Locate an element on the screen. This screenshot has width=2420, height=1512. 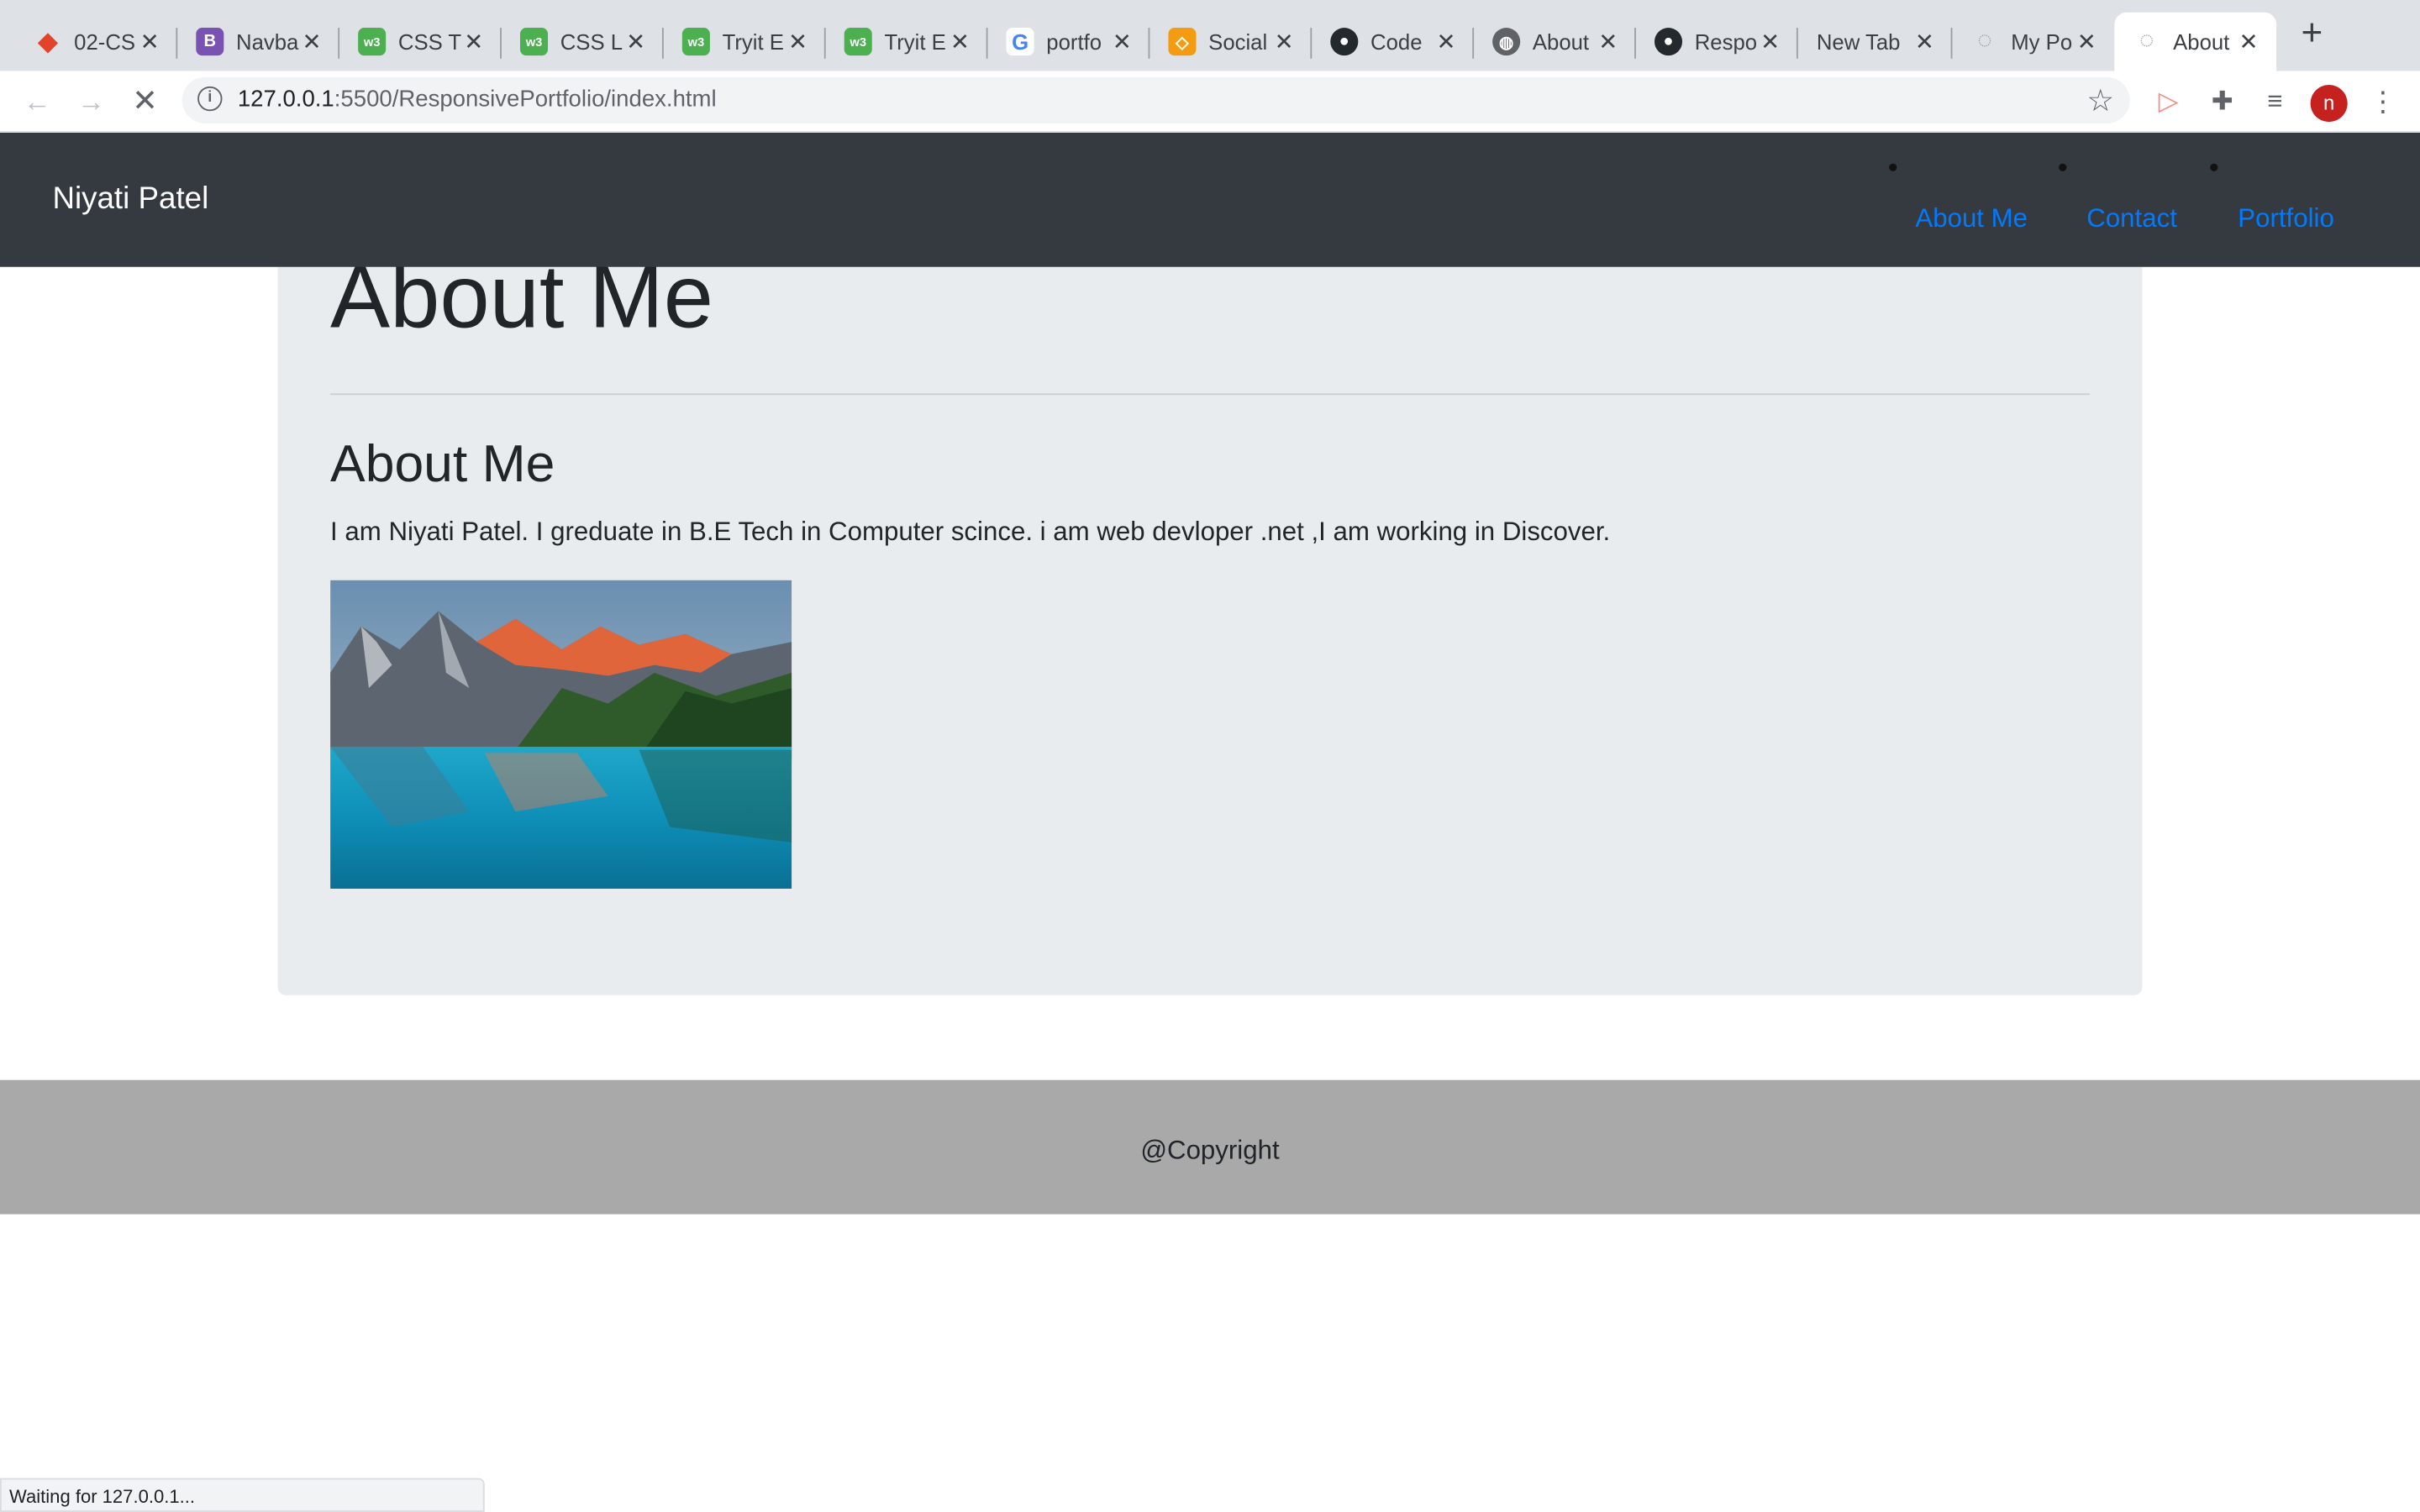
browser-tab: ◌ My Po ✕ is located at coordinates (2033, 42).